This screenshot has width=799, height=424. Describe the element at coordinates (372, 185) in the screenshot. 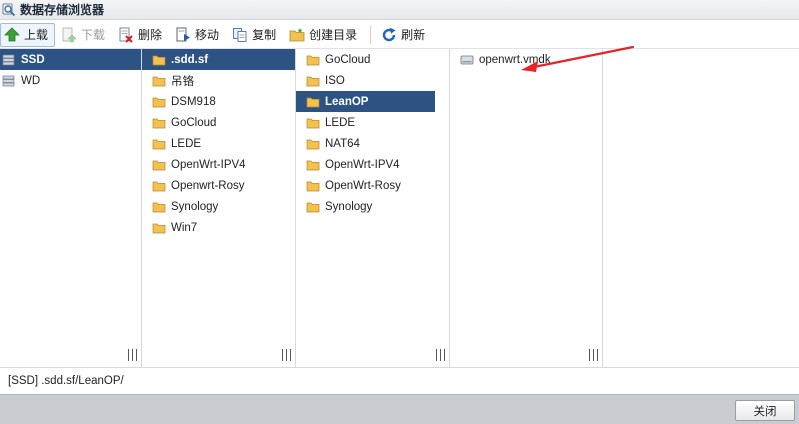

I see `folder-item: OpenWrt-Rosy` at that location.